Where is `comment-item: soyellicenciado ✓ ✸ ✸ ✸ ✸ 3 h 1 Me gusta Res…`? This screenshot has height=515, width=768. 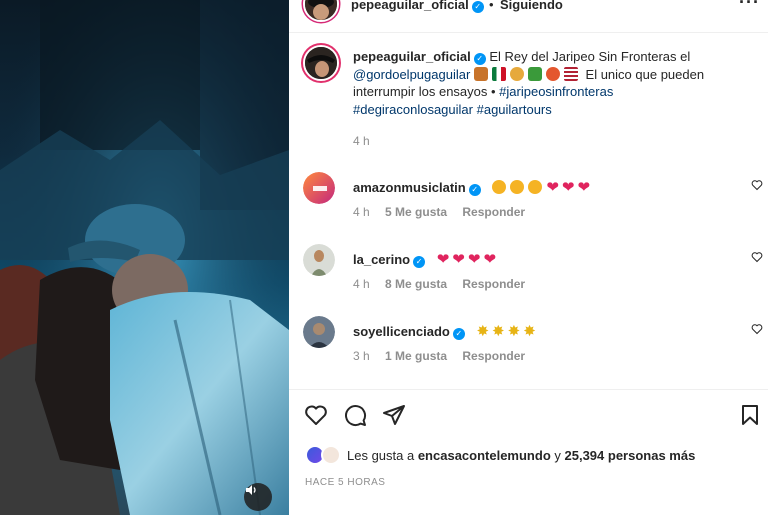
comment-item: soyellicenciado ✓ ✸ ✸ ✸ ✸ 3 h 1 Me gusta Res… is located at coordinates (535, 346).